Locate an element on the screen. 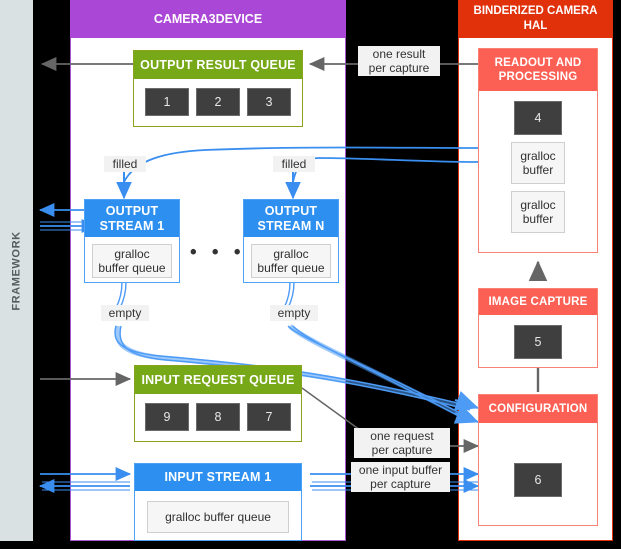 This screenshot has height=549, width=621. output-stream-1-body: gralloc buffer queue is located at coordinates (132, 257).